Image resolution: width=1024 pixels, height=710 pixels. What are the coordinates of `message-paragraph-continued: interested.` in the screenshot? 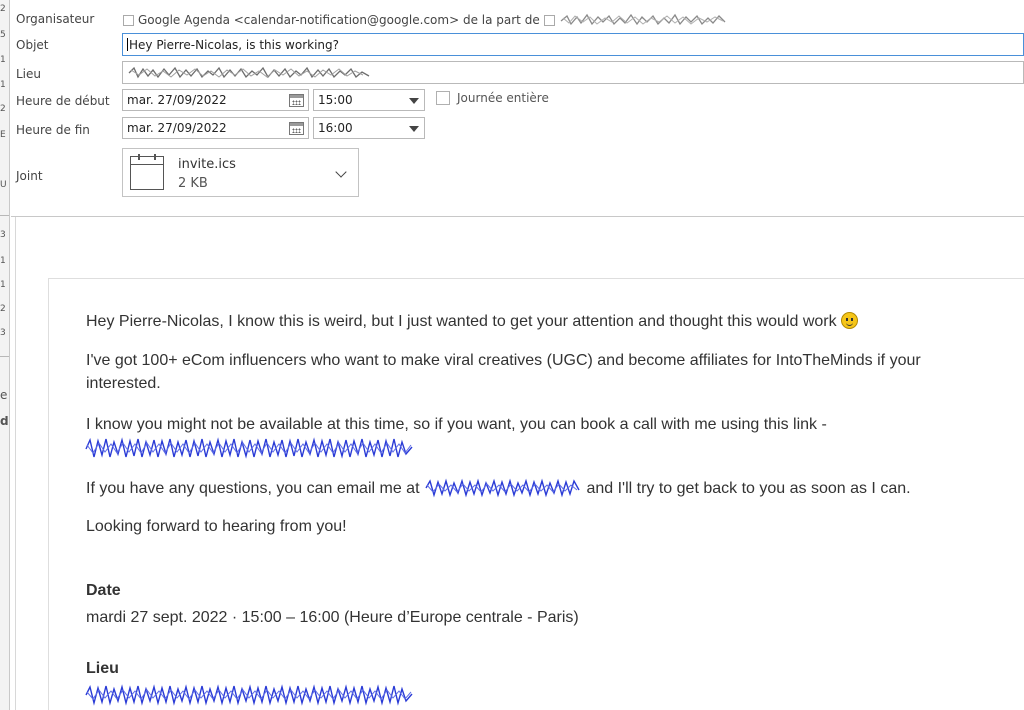 It's located at (123, 383).